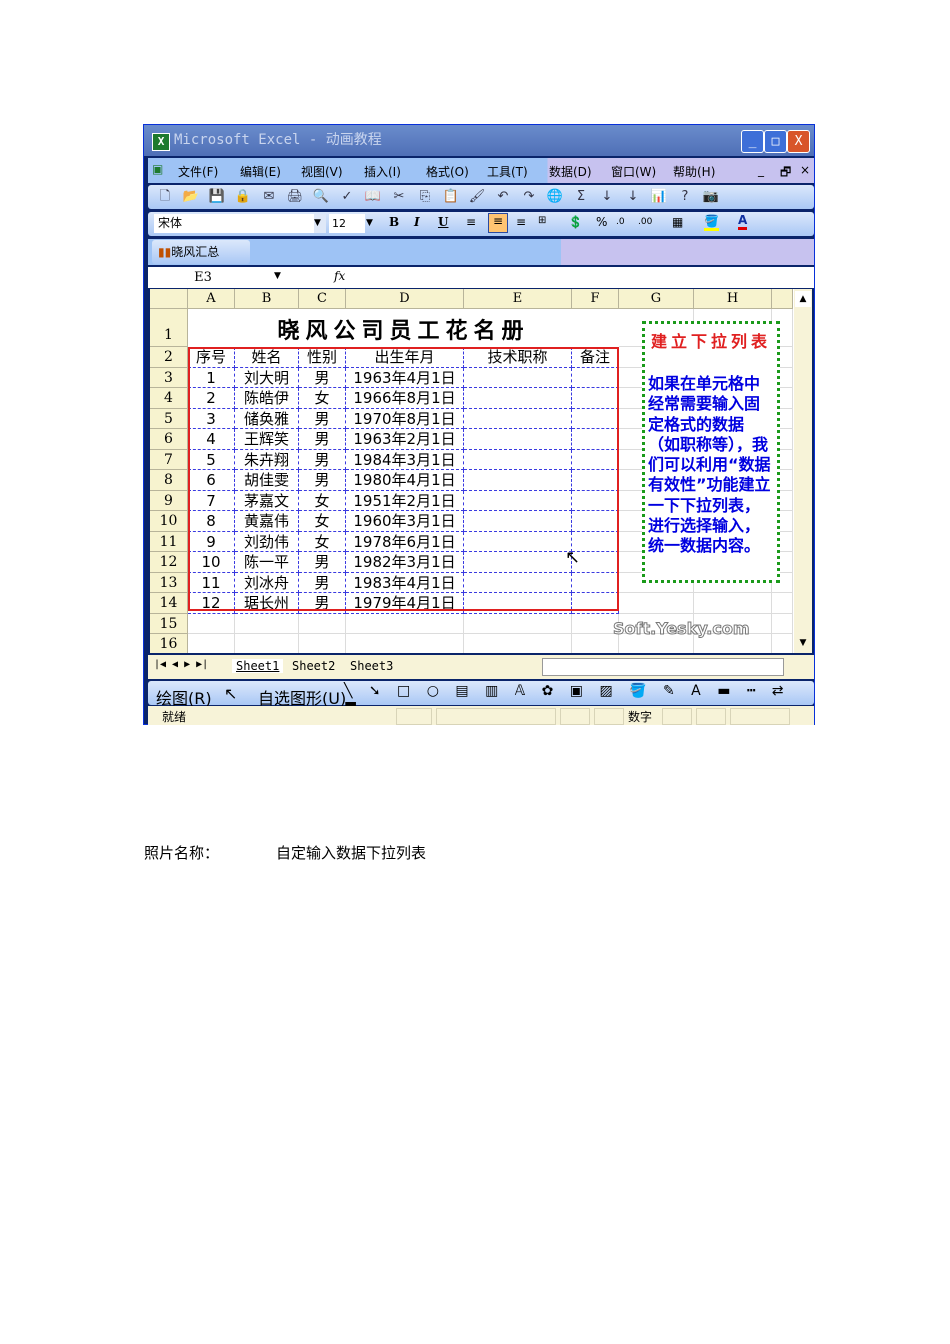  I want to click on cell: 1951年2月1日, so click(405, 500).